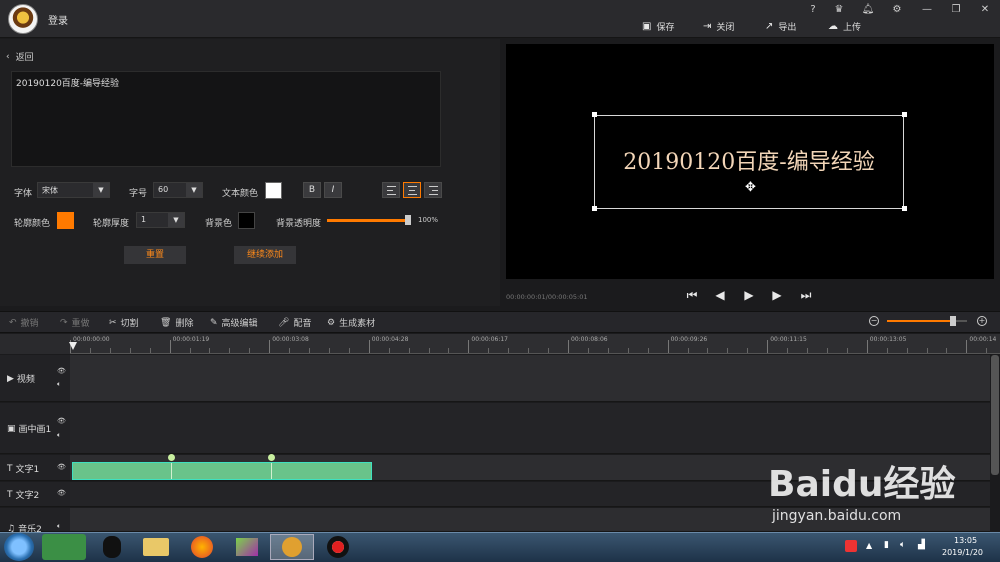  I want to click on bold-button: B, so click(312, 190).